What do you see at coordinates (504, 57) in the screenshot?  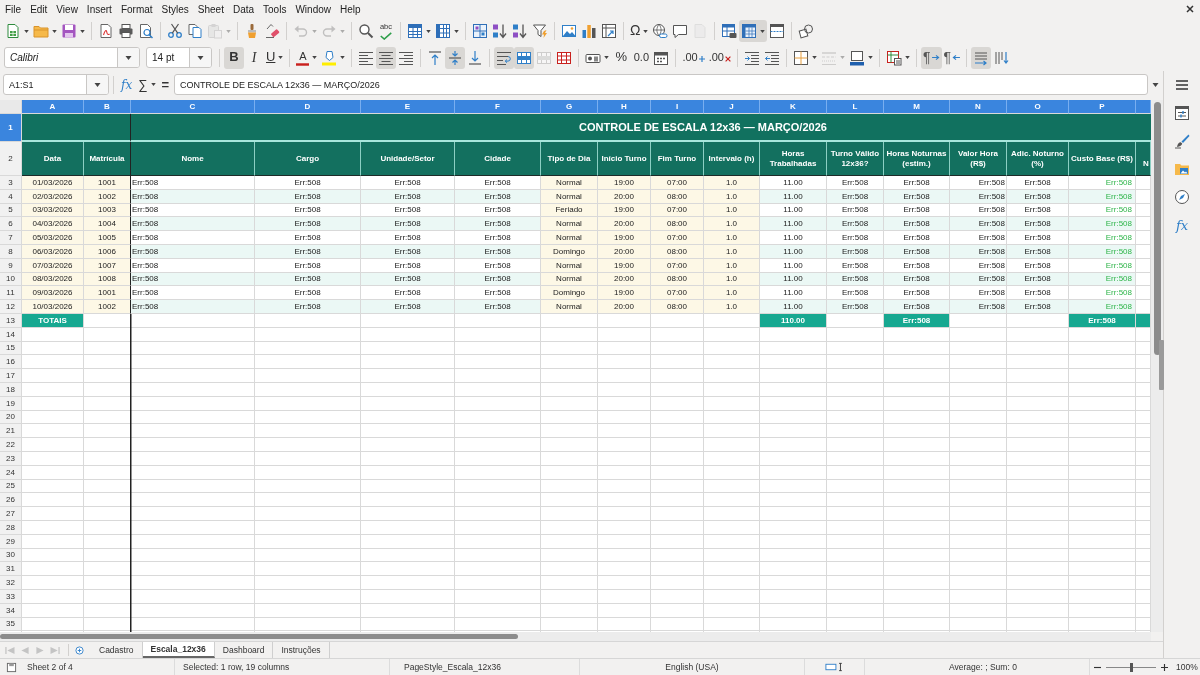 I see `wrap-button` at bounding box center [504, 57].